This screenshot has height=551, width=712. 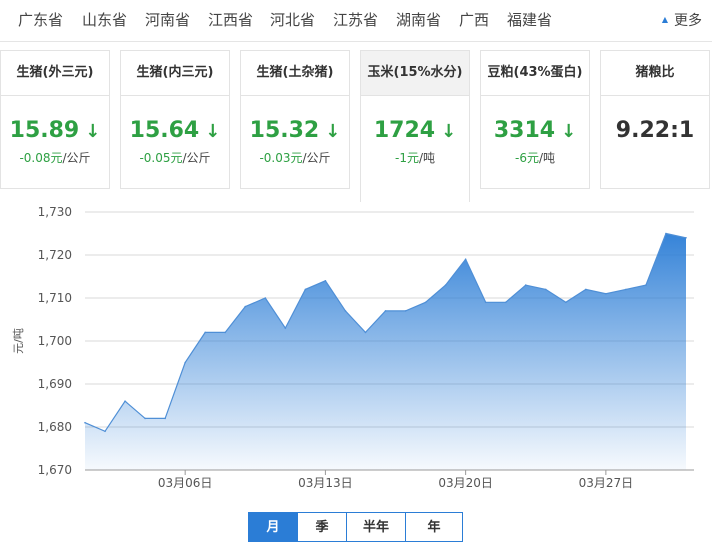 I want to click on card-change: -0.08元/公斤, so click(x=55, y=157).